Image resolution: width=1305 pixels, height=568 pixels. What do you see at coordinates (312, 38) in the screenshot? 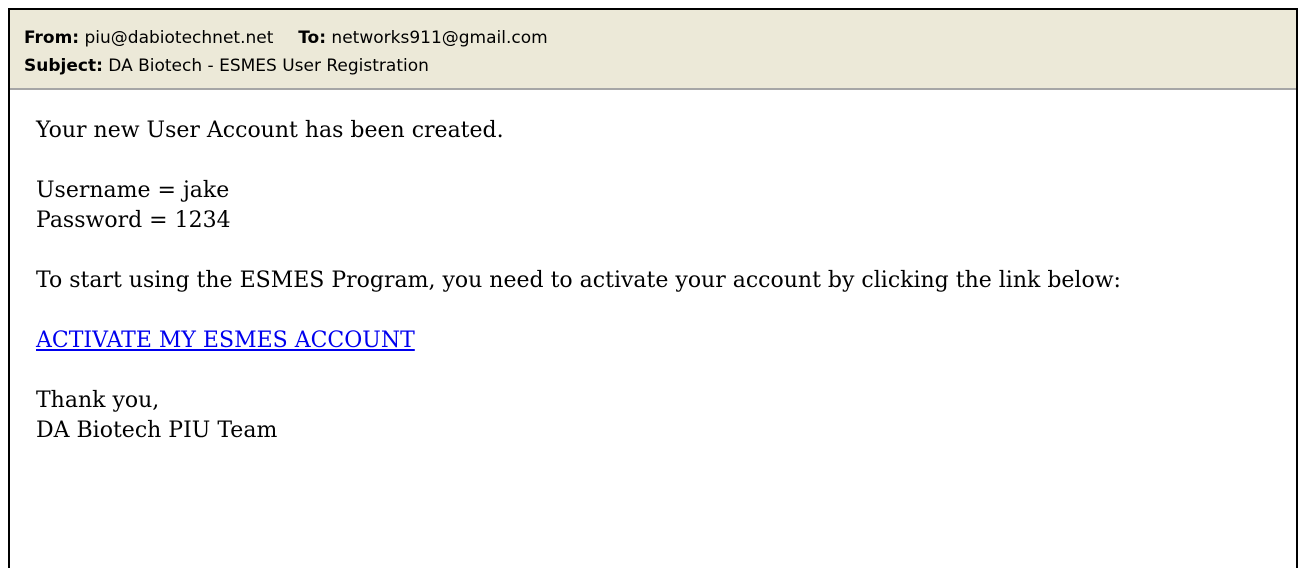
I see `to-label: To:` at bounding box center [312, 38].